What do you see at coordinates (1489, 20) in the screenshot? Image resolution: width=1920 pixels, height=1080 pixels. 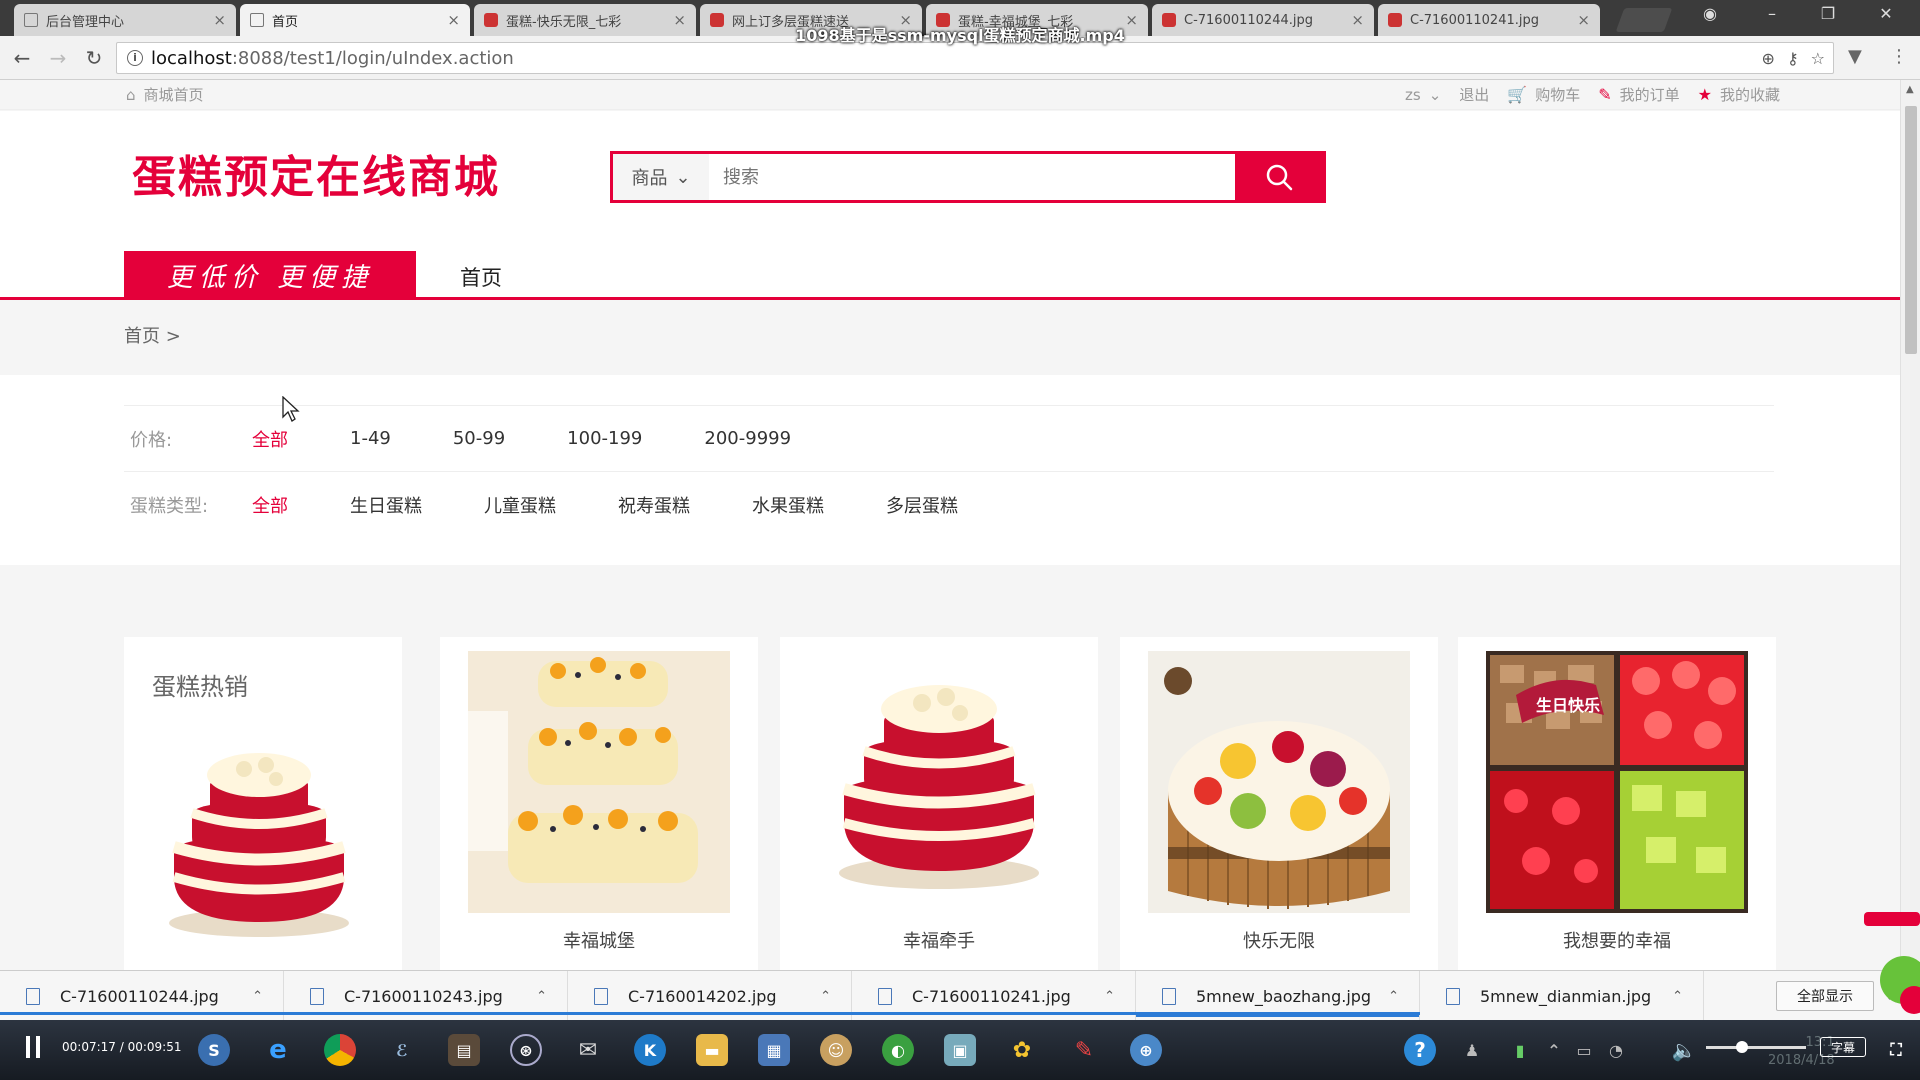 I see `browser-tab-image-2: C-71600110241.jpg ×` at bounding box center [1489, 20].